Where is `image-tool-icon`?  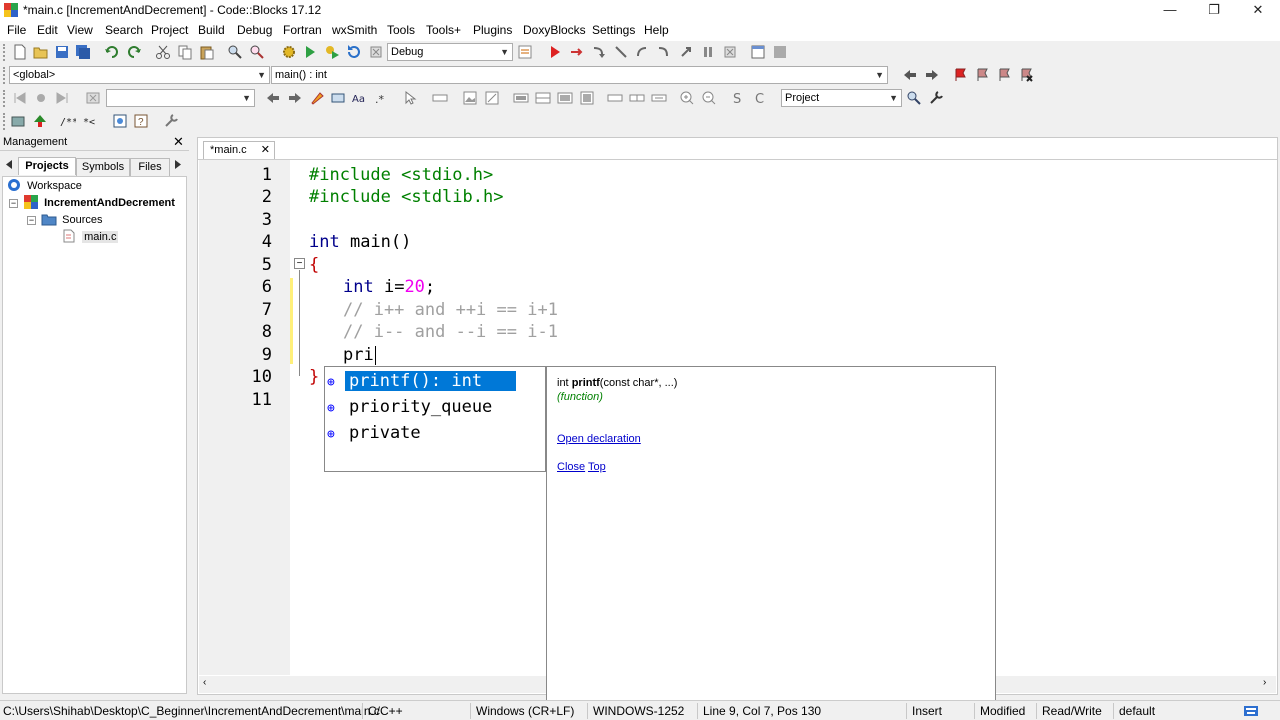 image-tool-icon is located at coordinates (470, 98).